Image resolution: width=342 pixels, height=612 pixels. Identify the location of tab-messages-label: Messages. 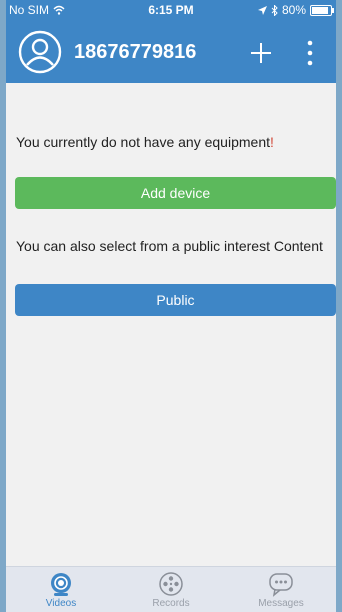
(281, 603).